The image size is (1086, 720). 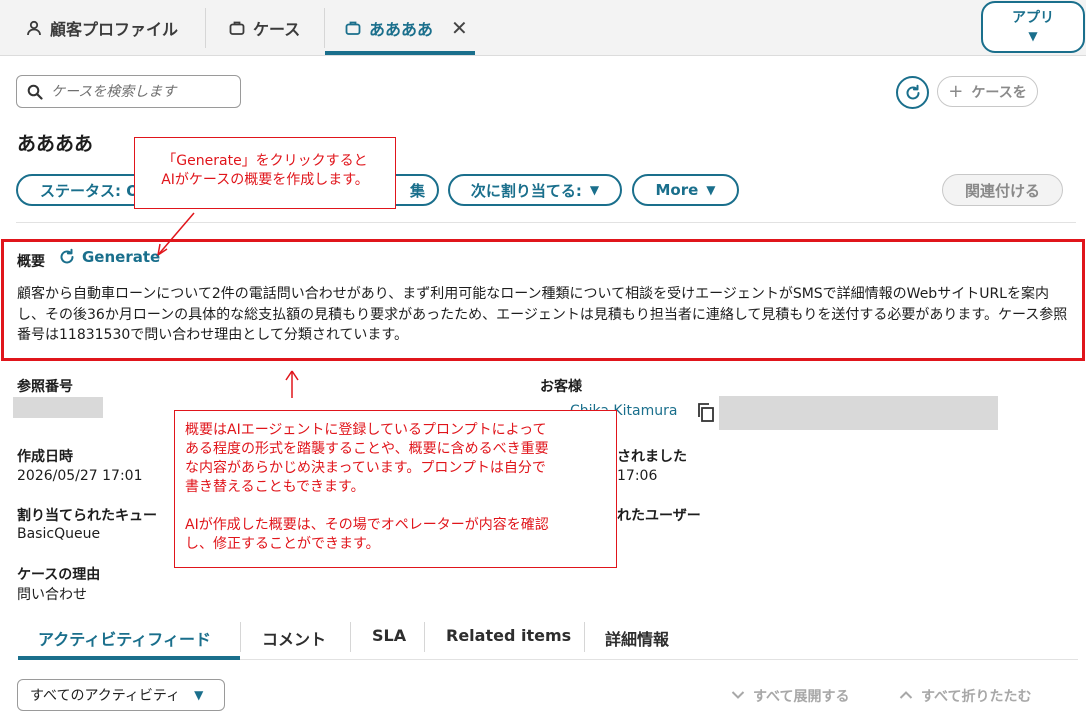 What do you see at coordinates (176, 234) in the screenshot?
I see `arrow-to-generate` at bounding box center [176, 234].